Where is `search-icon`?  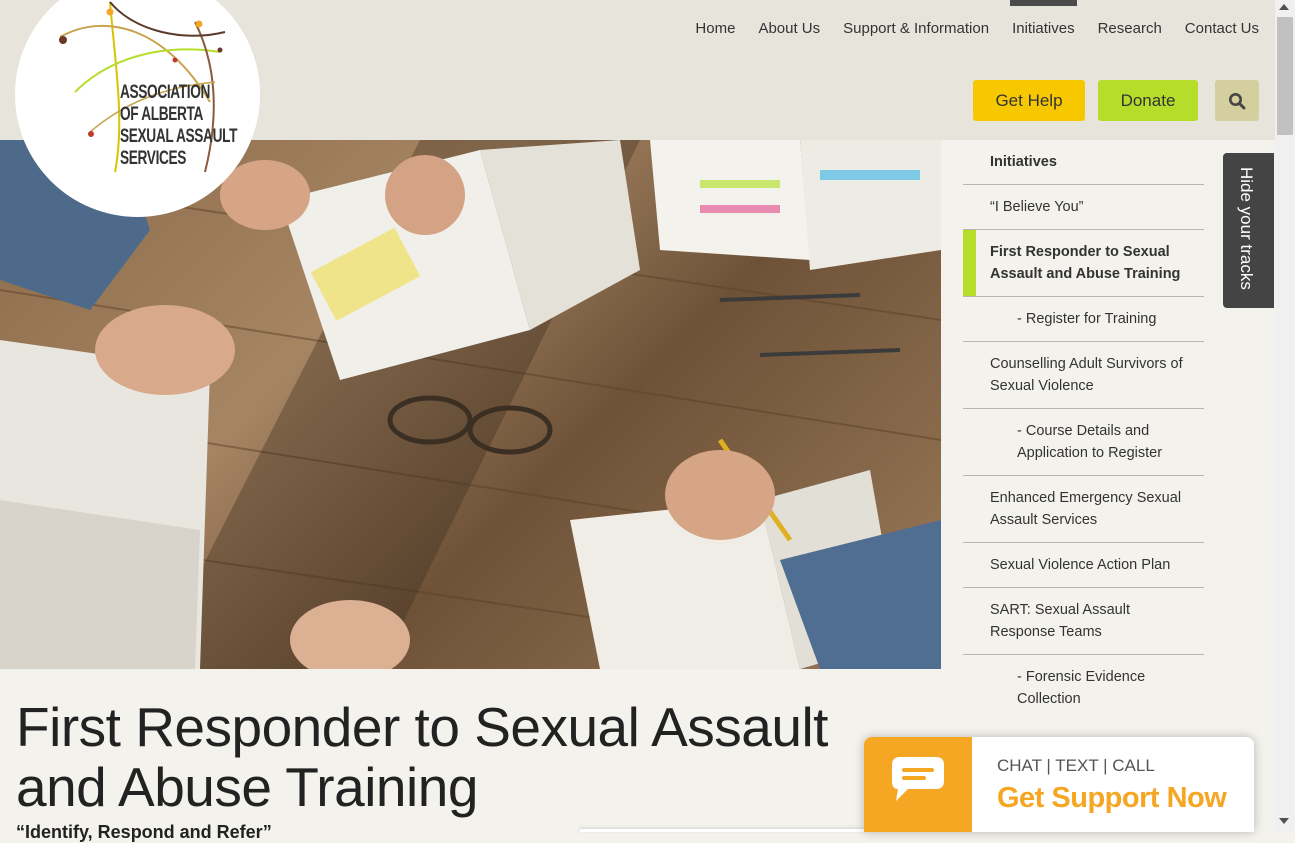
search-icon is located at coordinates (1237, 100).